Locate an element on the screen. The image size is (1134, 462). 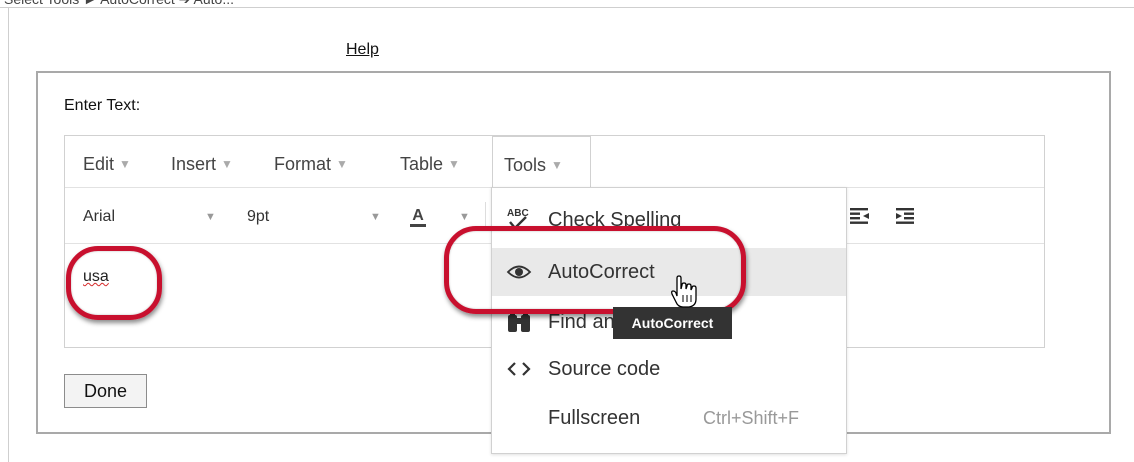
menu-item-label: Source code is located at coordinates (604, 369).